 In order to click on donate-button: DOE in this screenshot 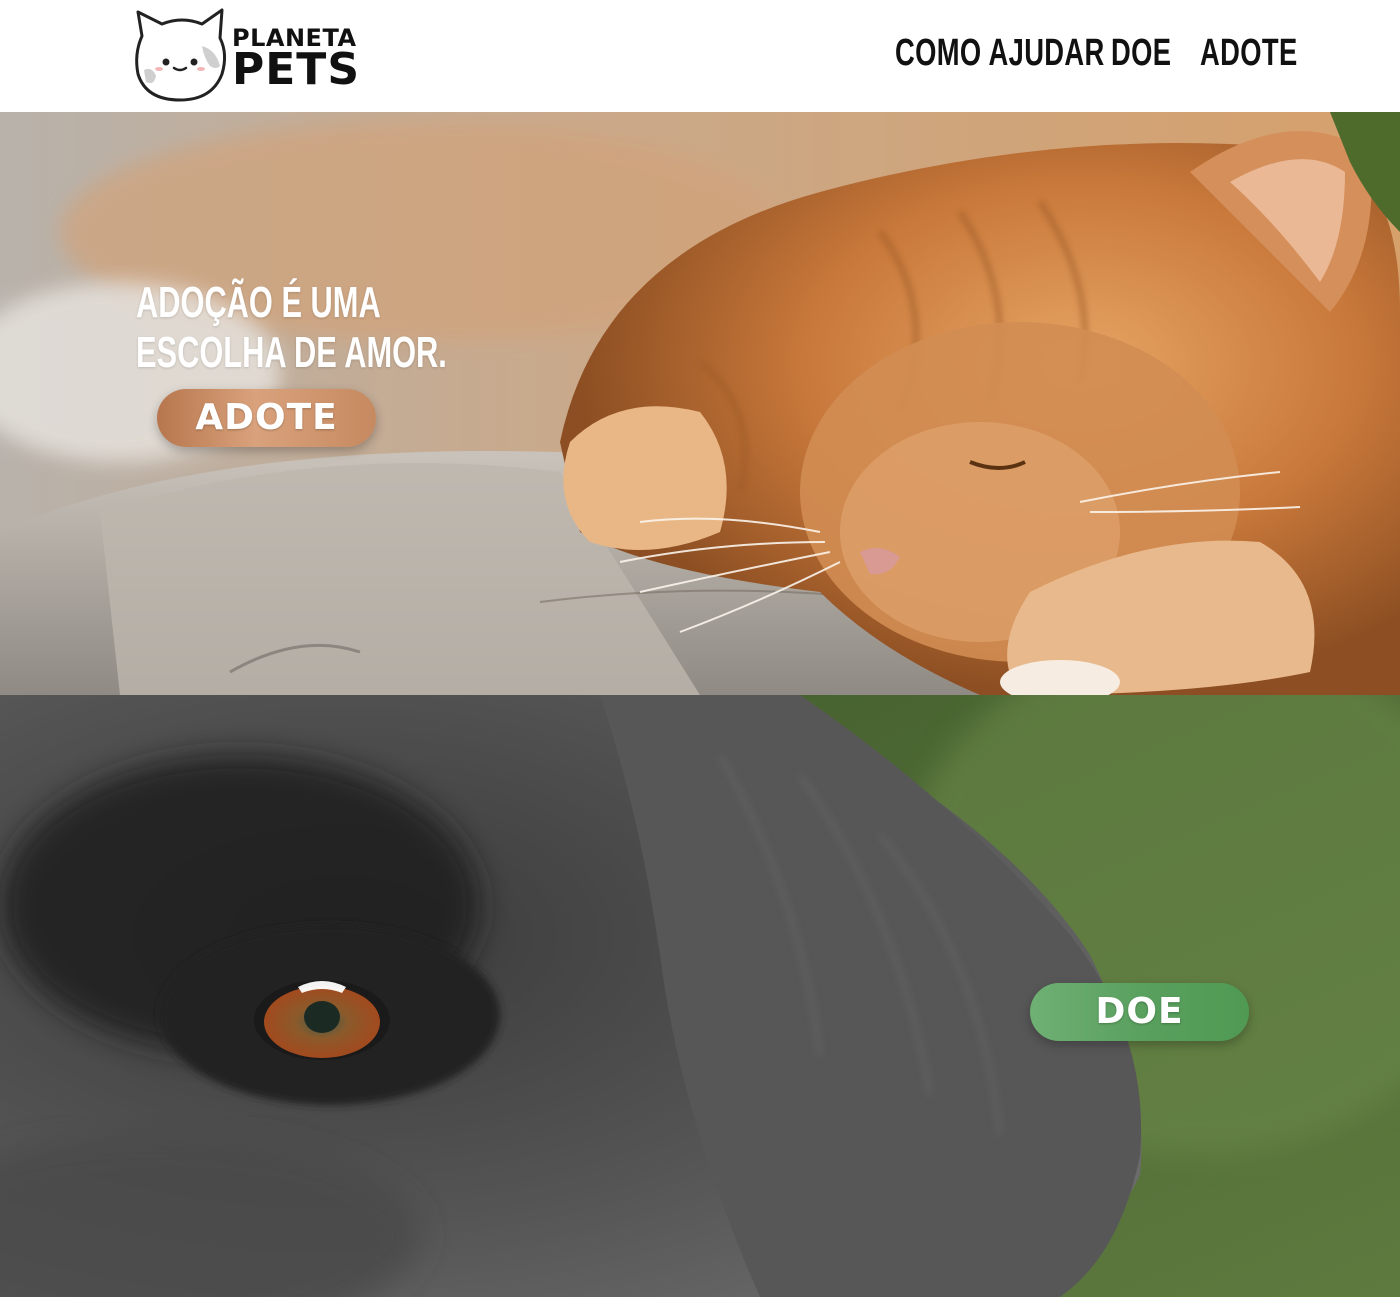, I will do `click(1139, 1012)`.